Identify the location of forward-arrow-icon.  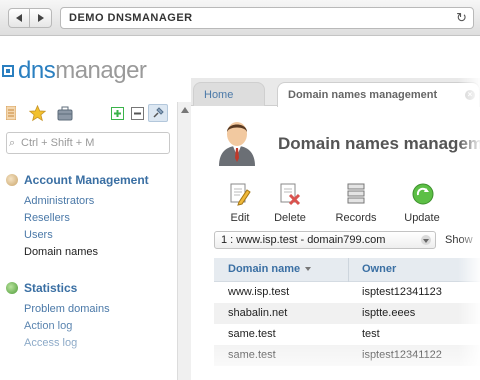
(40, 18).